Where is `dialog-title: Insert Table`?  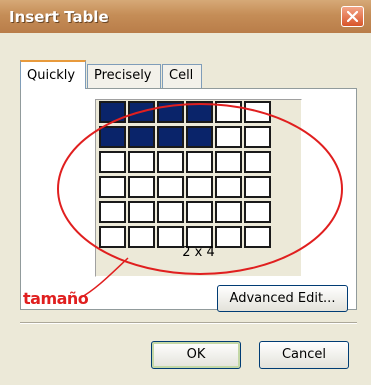
dialog-title: Insert Table is located at coordinates (59, 17).